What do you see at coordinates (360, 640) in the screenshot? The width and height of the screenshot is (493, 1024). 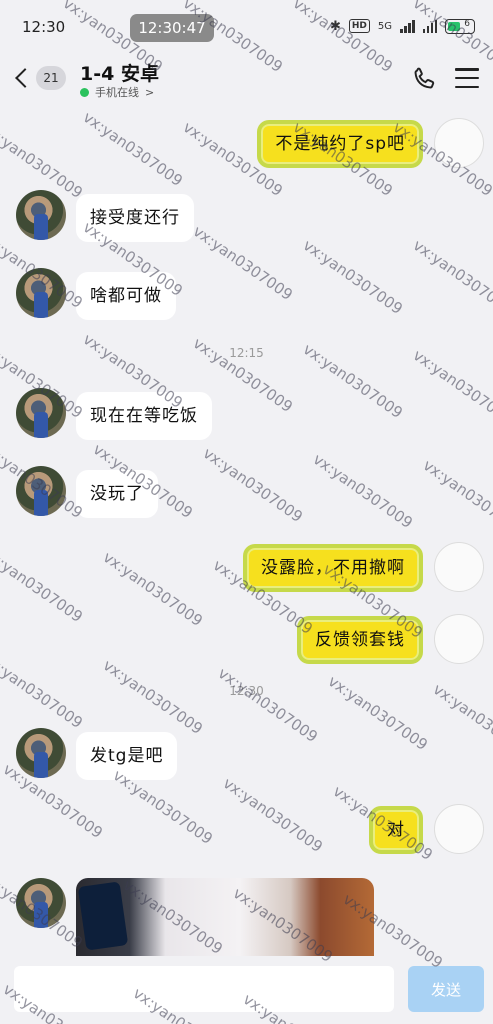 I see `message-bubble-self: 反馈领套钱` at bounding box center [360, 640].